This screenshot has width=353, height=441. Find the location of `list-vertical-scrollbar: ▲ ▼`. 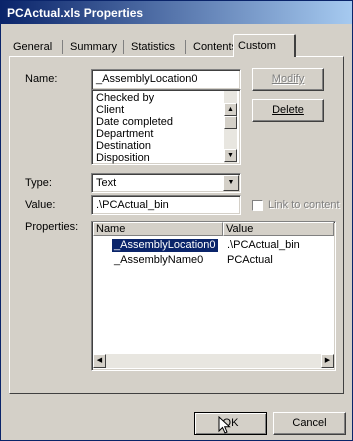

list-vertical-scrollbar: ▲ ▼ is located at coordinates (230, 127).